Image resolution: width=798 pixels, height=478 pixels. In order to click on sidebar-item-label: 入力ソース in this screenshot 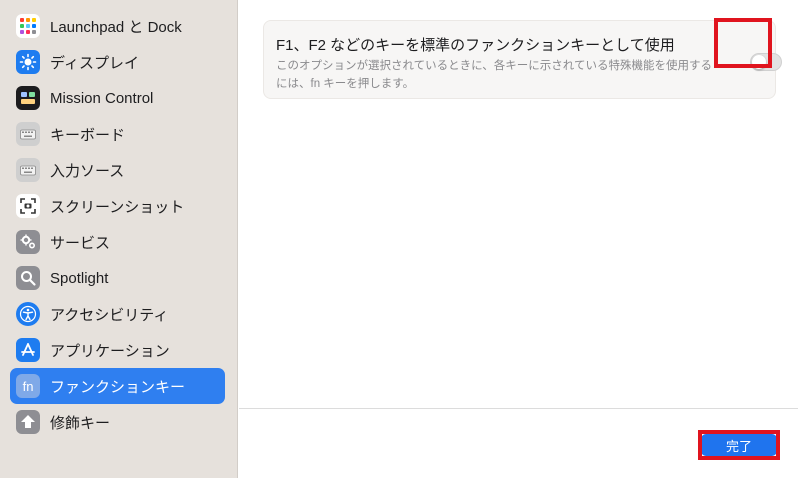, I will do `click(87, 171)`.